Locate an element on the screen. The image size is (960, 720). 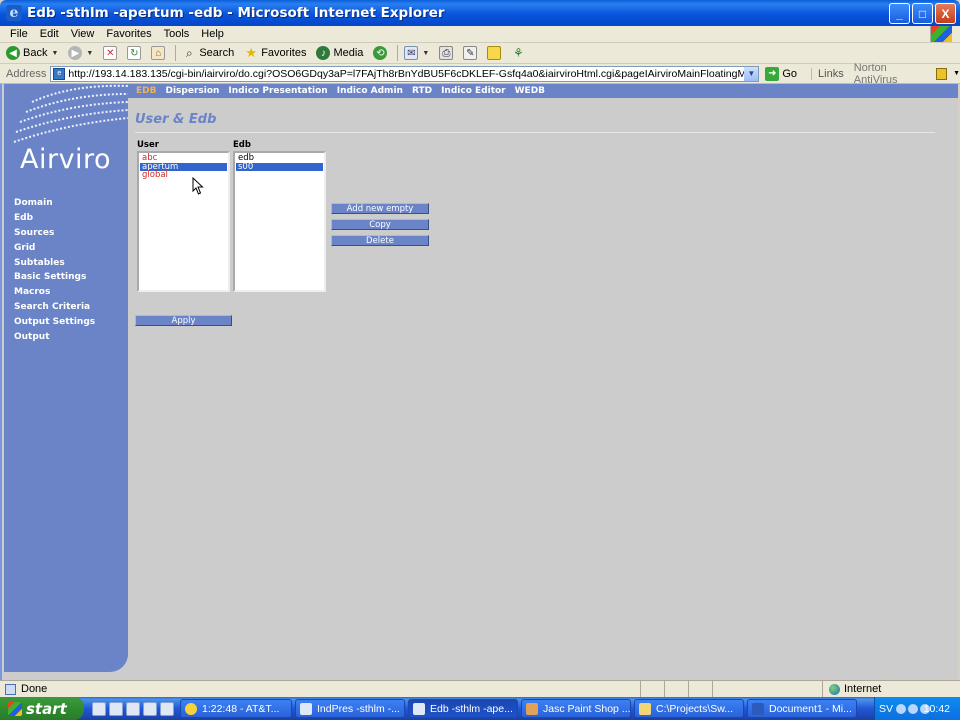
outlook-quicklaunch-icon is located at coordinates (116, 708).